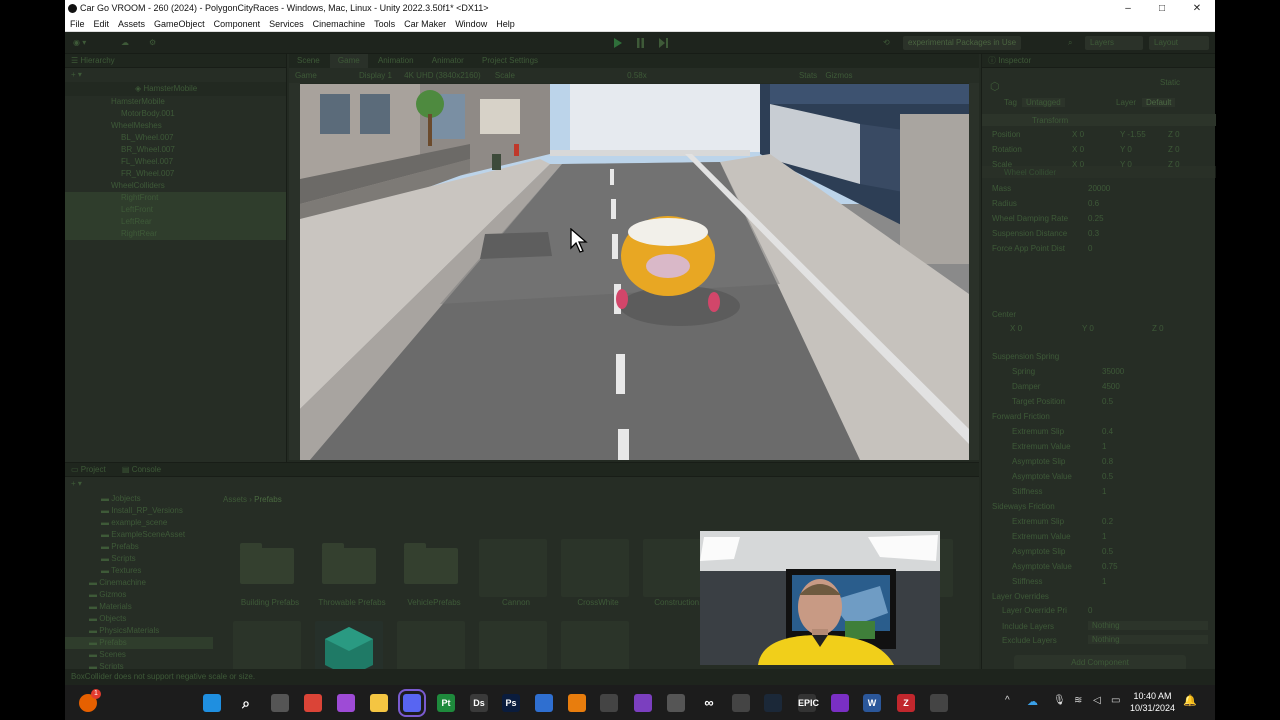  What do you see at coordinates (139, 499) in the screenshot?
I see `project-tree-item: ▬ Jobjects` at bounding box center [139, 499].